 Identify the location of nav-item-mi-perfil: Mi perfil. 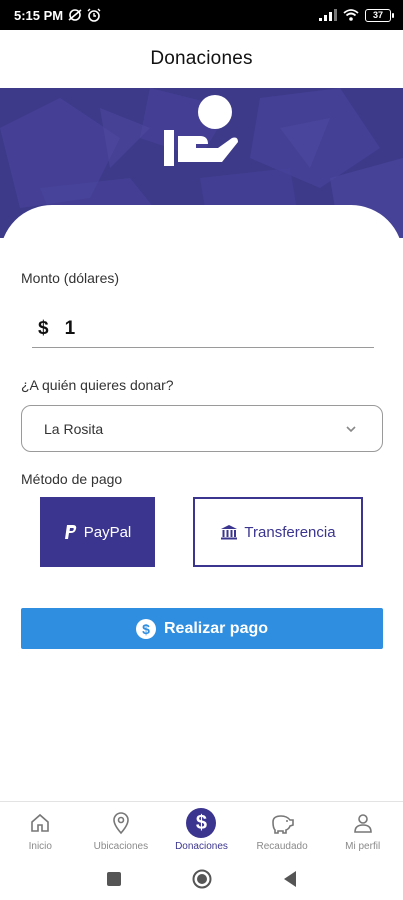
(363, 827).